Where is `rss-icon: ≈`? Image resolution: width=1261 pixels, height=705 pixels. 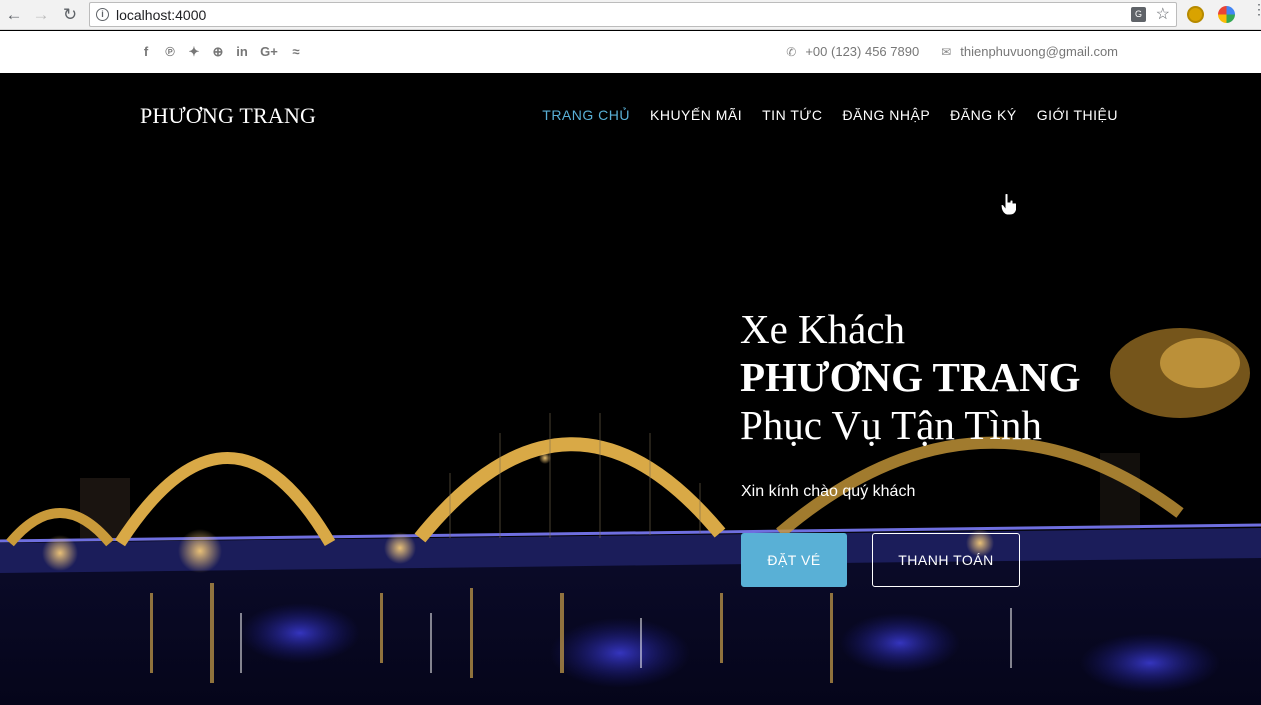
rss-icon: ≈ is located at coordinates (296, 52).